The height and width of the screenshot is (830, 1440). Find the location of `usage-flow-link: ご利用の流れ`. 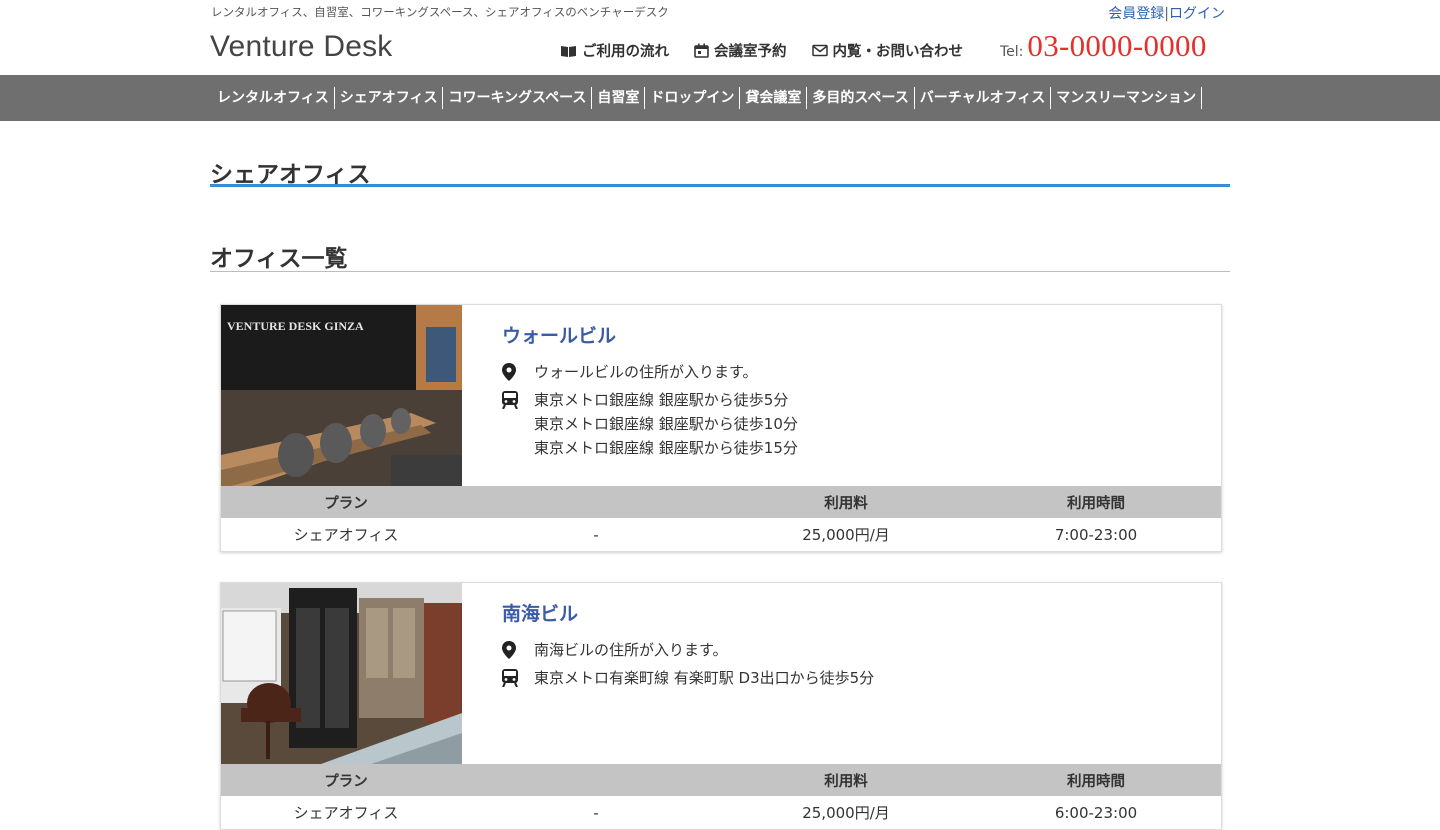

usage-flow-link: ご利用の流れ is located at coordinates (614, 50).